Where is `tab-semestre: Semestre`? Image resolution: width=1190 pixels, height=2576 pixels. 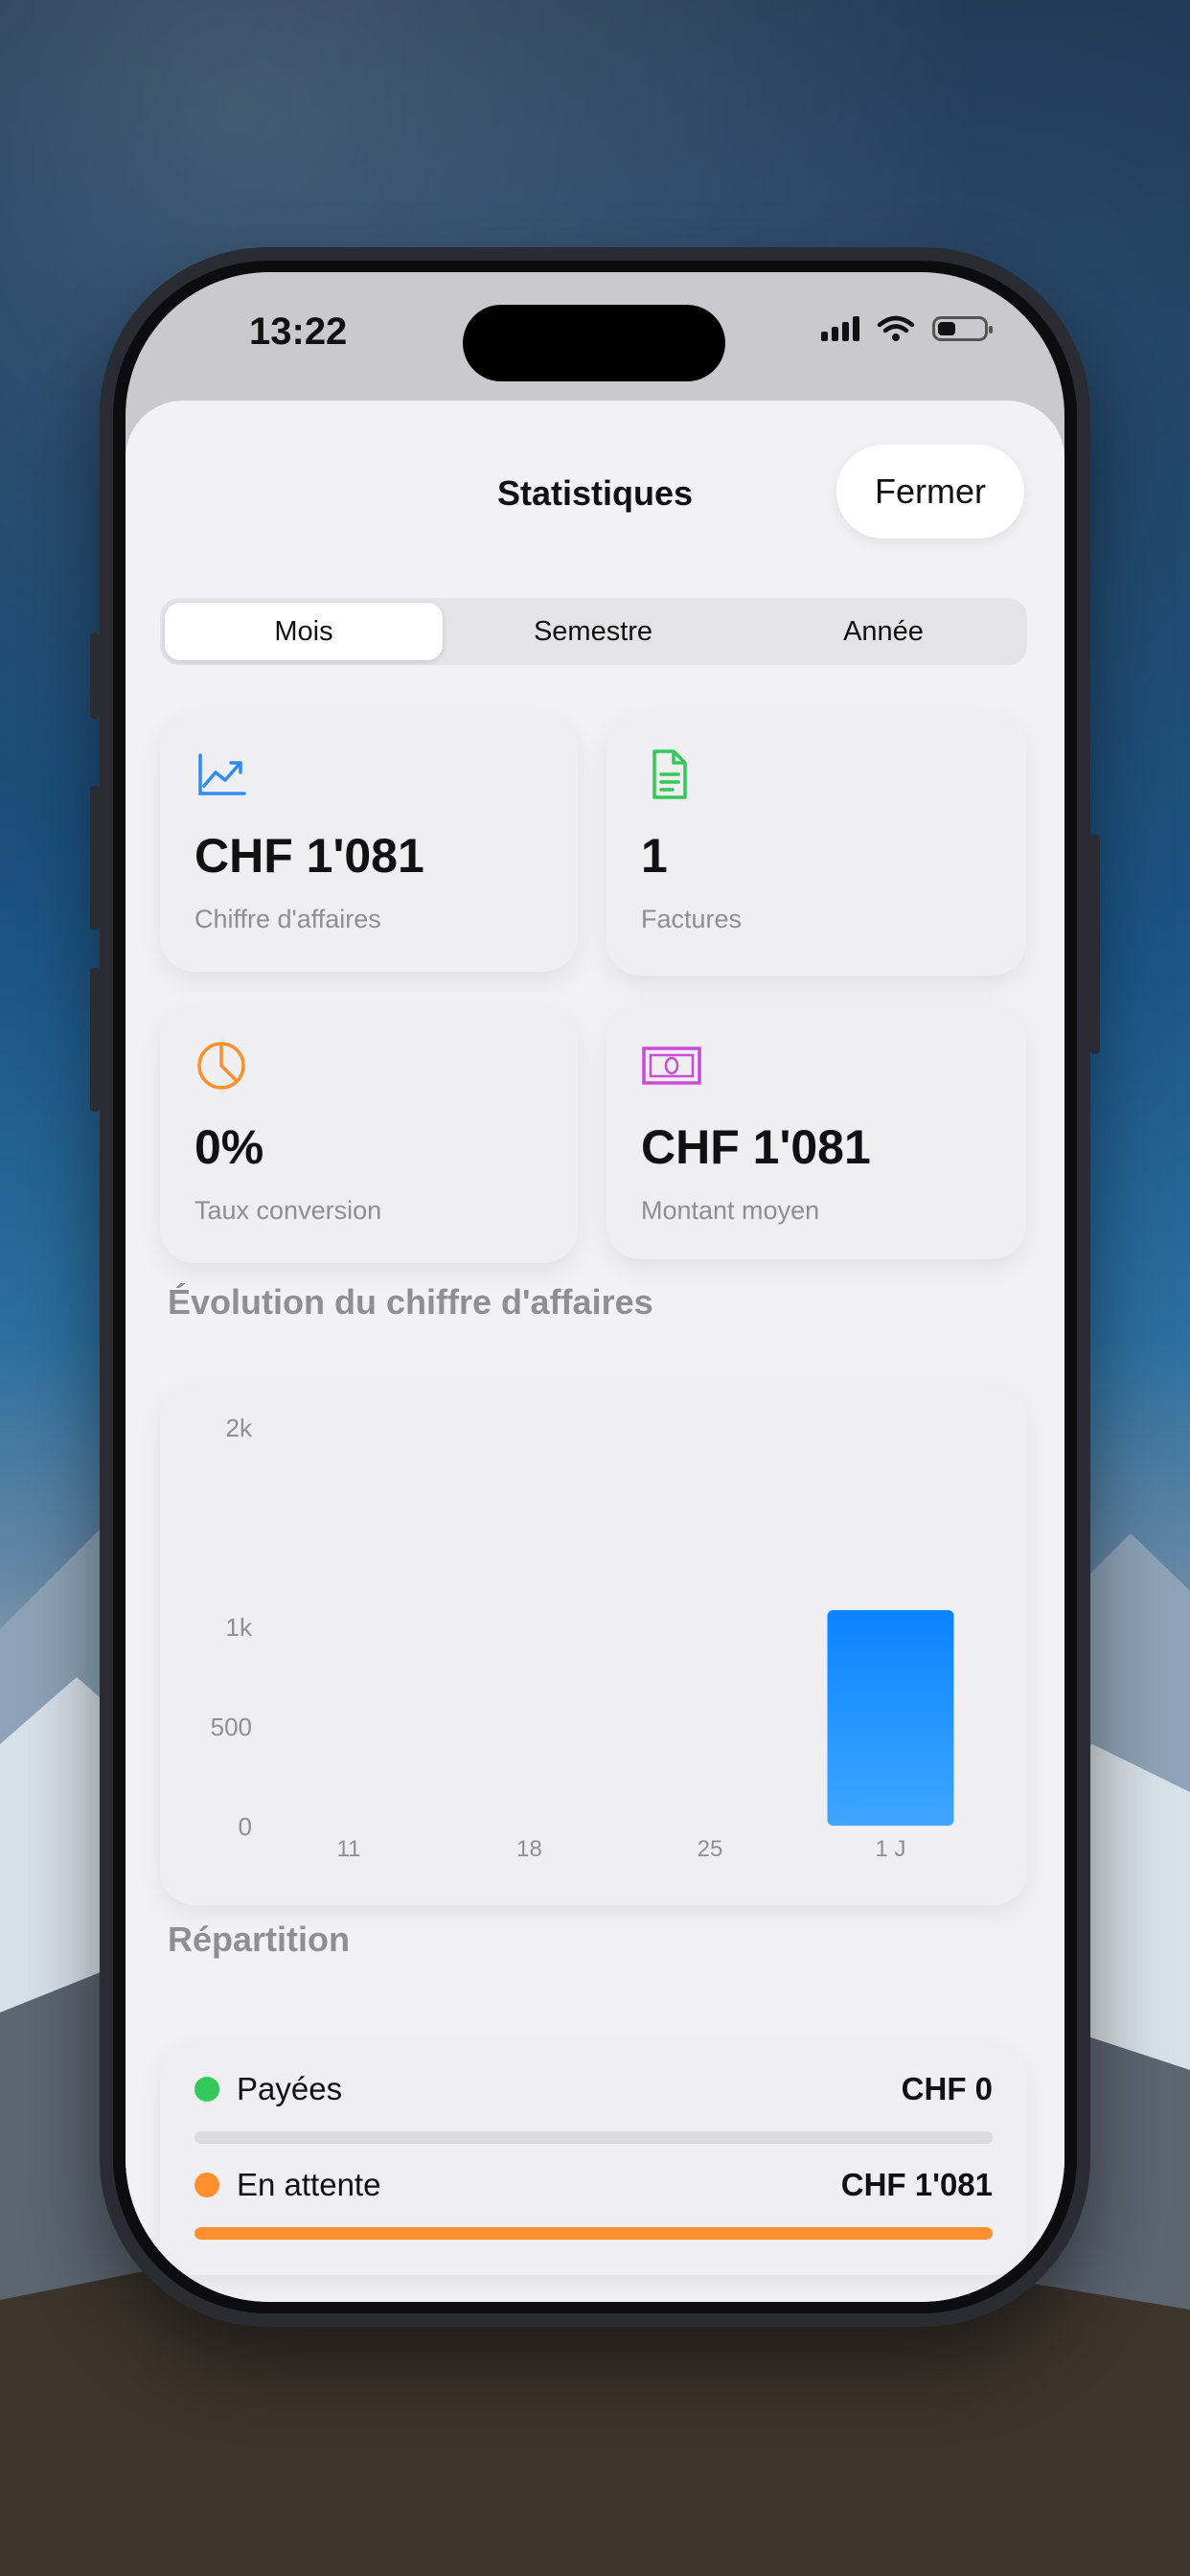
tab-semestre: Semestre is located at coordinates (593, 631).